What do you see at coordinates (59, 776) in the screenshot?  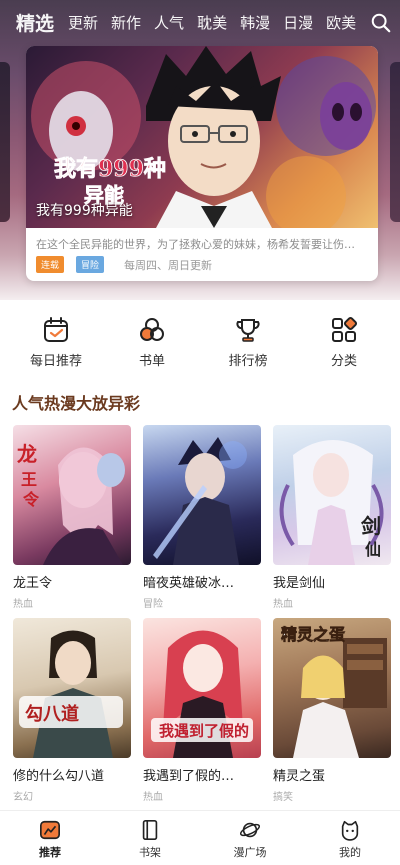 I see `comic-title: 修的什么勾八道` at bounding box center [59, 776].